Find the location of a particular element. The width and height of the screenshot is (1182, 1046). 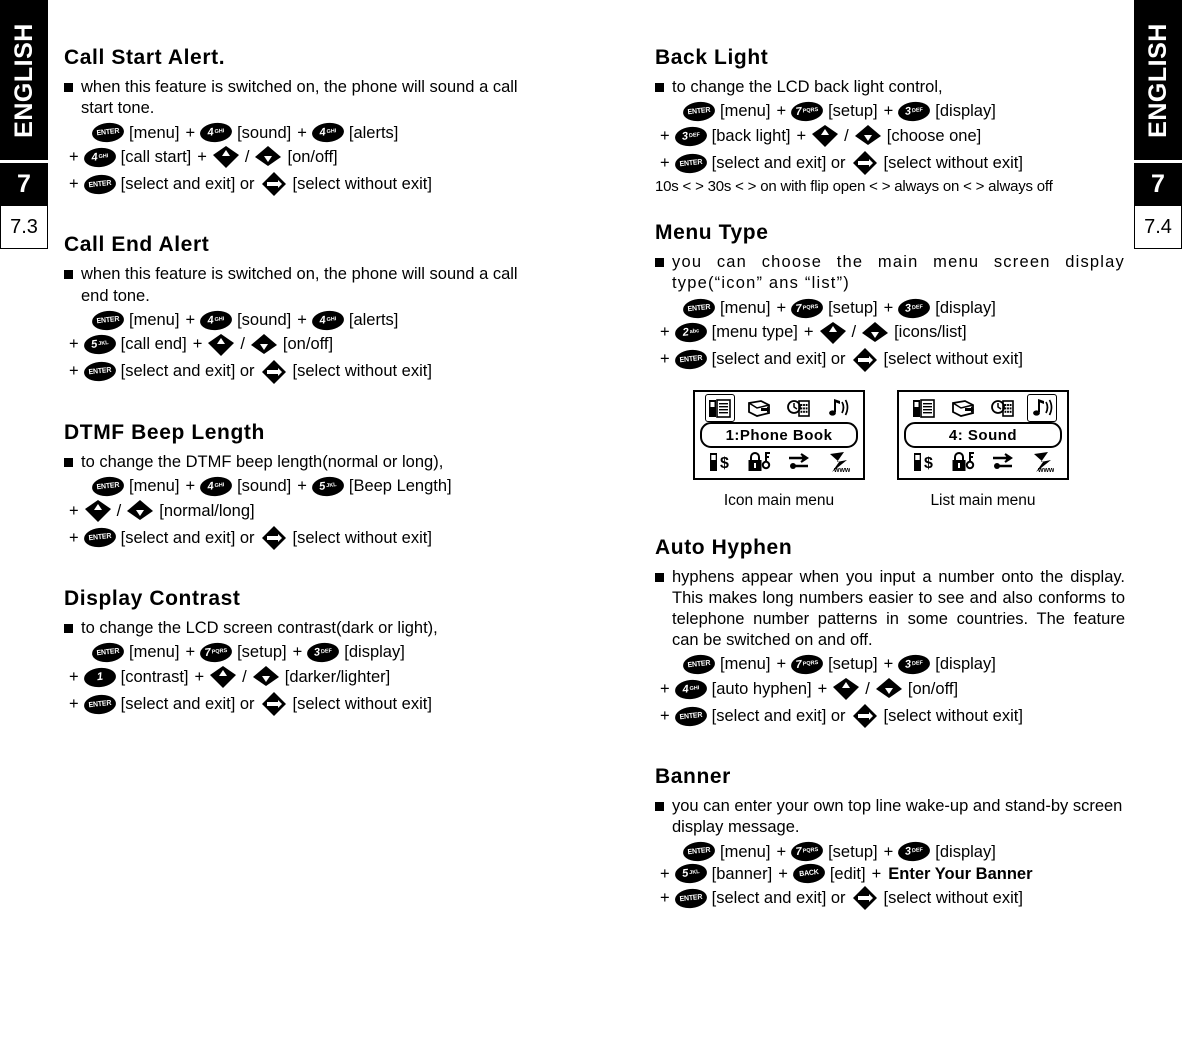

key-function-label: [normal/long] is located at coordinates (207, 510).